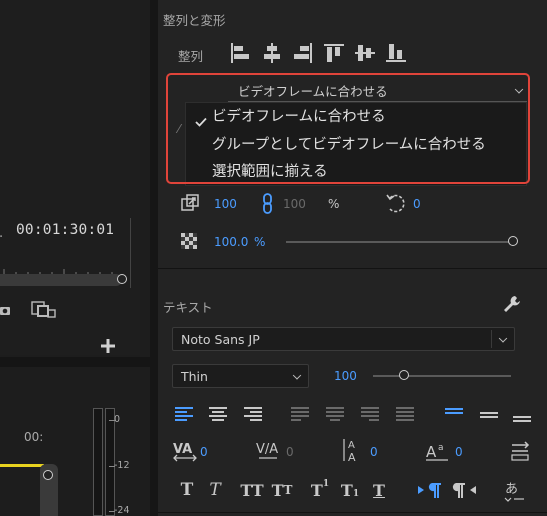 This screenshot has width=547, height=516. Describe the element at coordinates (218, 414) in the screenshot. I see `align-text-center-icon` at that location.